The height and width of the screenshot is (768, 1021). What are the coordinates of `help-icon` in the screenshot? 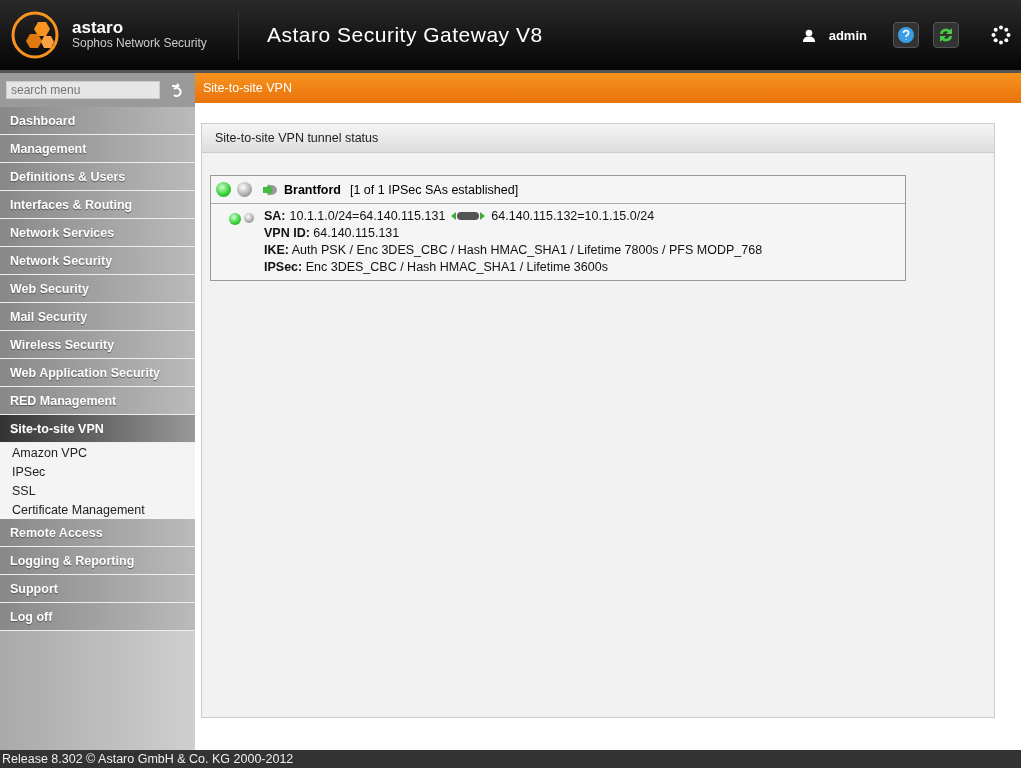 It's located at (906, 35).